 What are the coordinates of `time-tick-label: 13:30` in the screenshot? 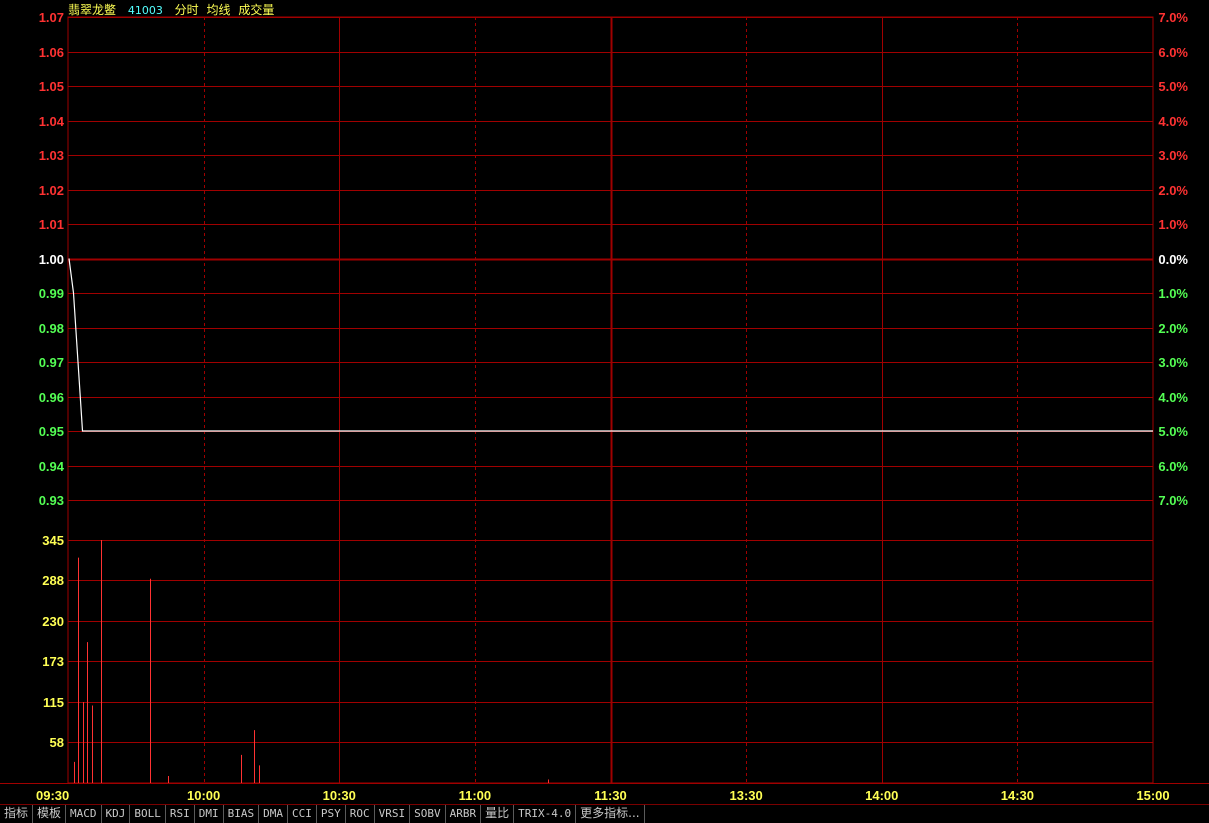 It's located at (746, 795).